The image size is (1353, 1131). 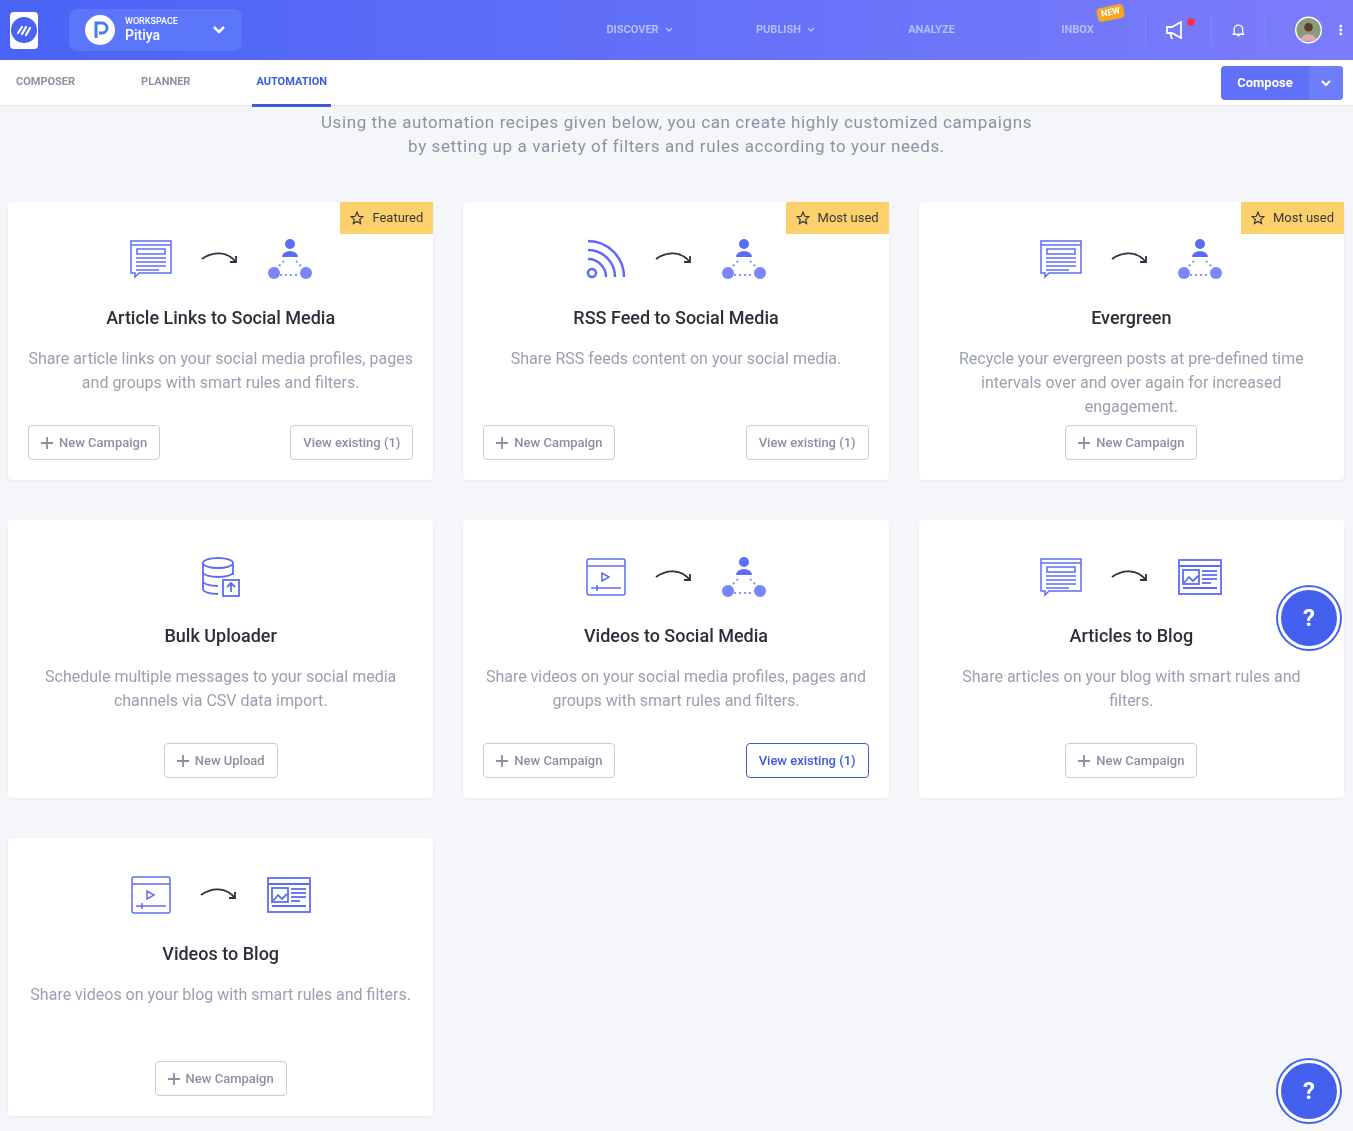 I want to click on featured-badge: Featured, so click(x=387, y=218).